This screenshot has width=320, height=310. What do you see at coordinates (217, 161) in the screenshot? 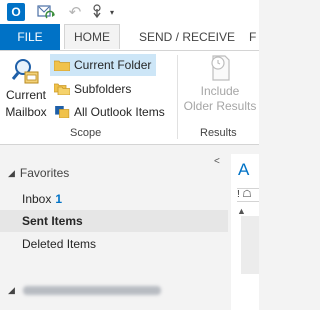
I see `collapse-pane-icon: <` at bounding box center [217, 161].